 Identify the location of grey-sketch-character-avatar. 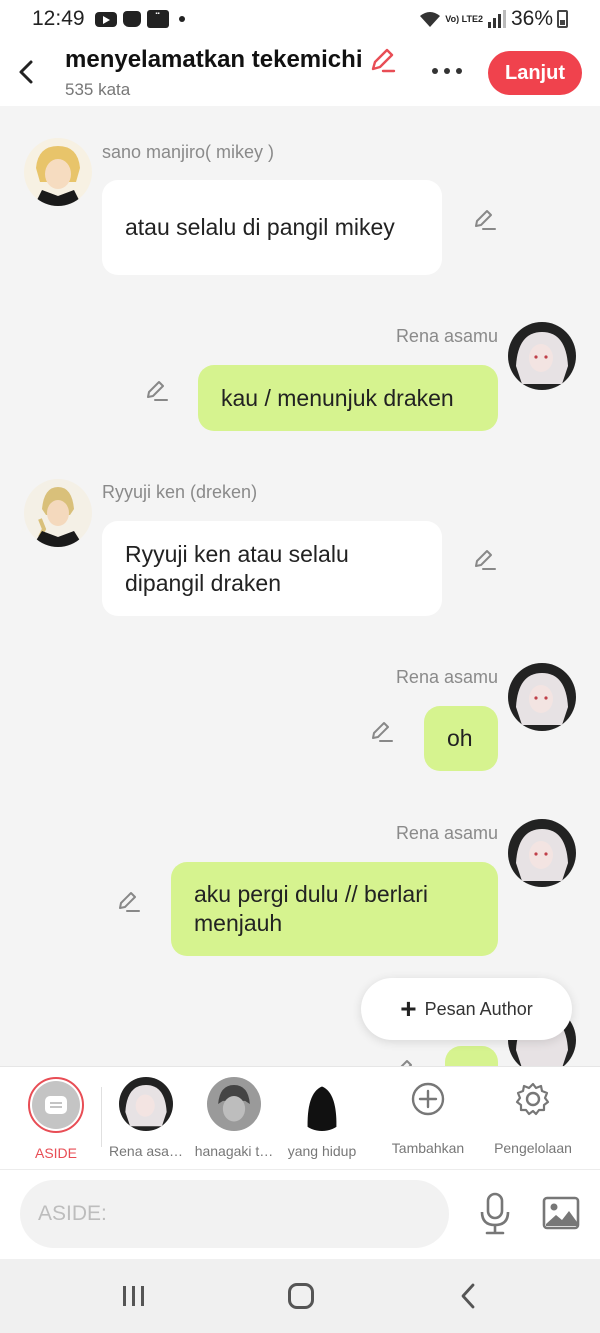
(234, 1104).